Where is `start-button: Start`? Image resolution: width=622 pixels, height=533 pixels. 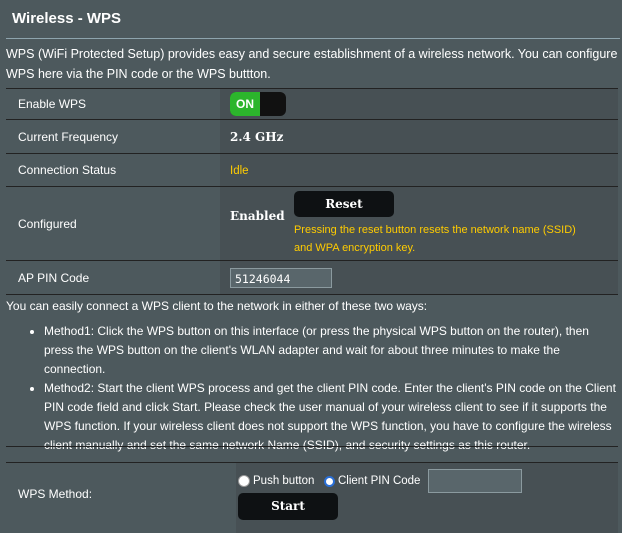 start-button: Start is located at coordinates (288, 506).